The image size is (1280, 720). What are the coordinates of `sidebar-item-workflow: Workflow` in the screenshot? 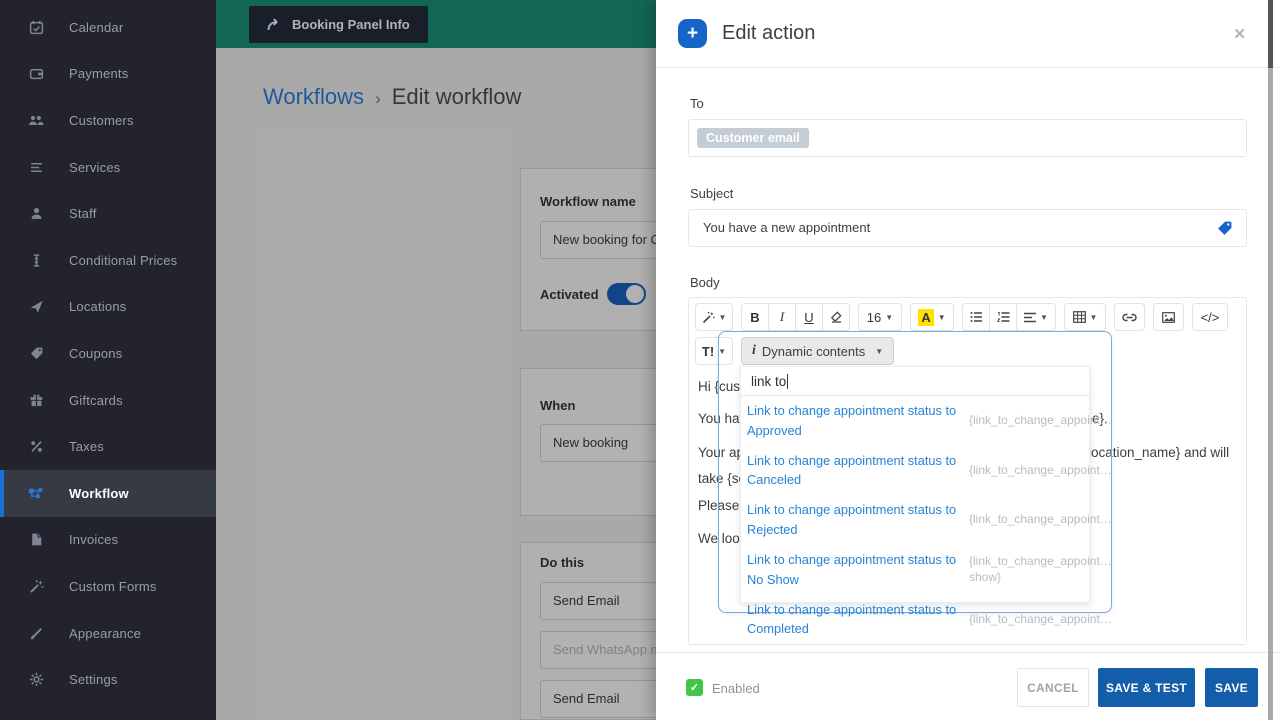 It's located at (108, 493).